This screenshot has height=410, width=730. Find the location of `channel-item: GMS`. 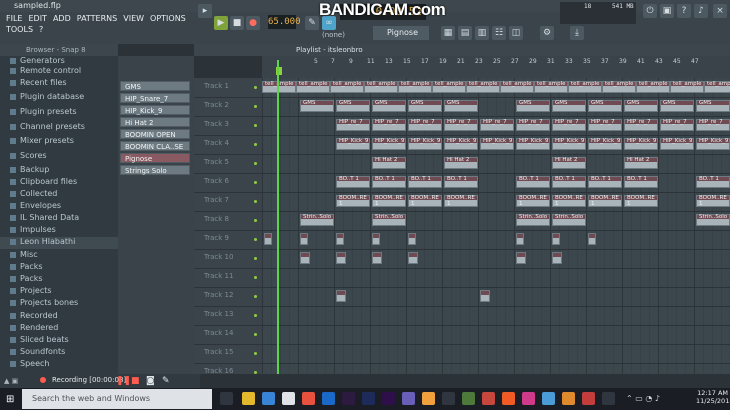

channel-item: GMS is located at coordinates (155, 86).